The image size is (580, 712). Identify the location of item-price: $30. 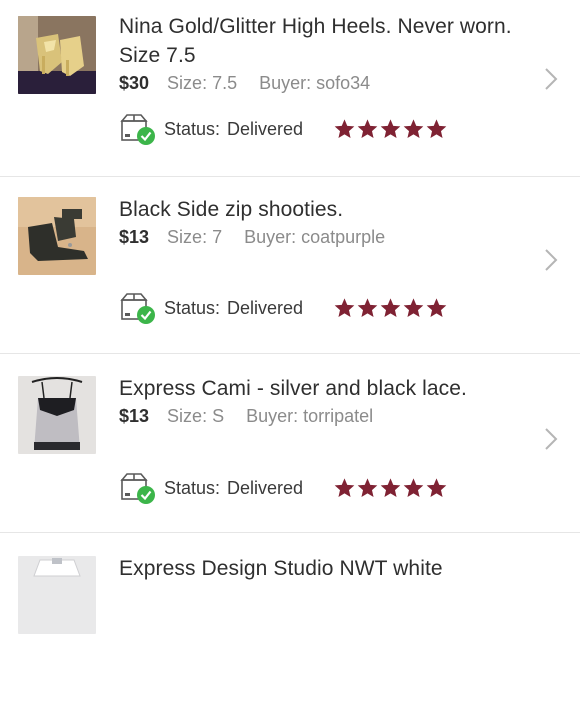
(134, 83).